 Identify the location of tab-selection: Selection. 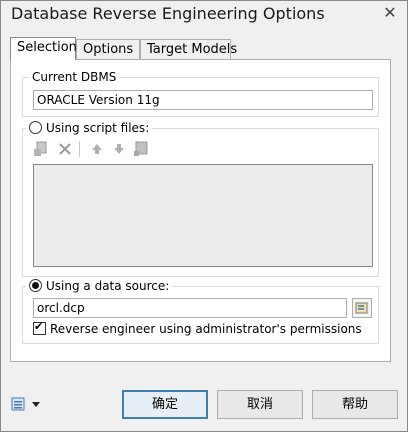
(43, 48).